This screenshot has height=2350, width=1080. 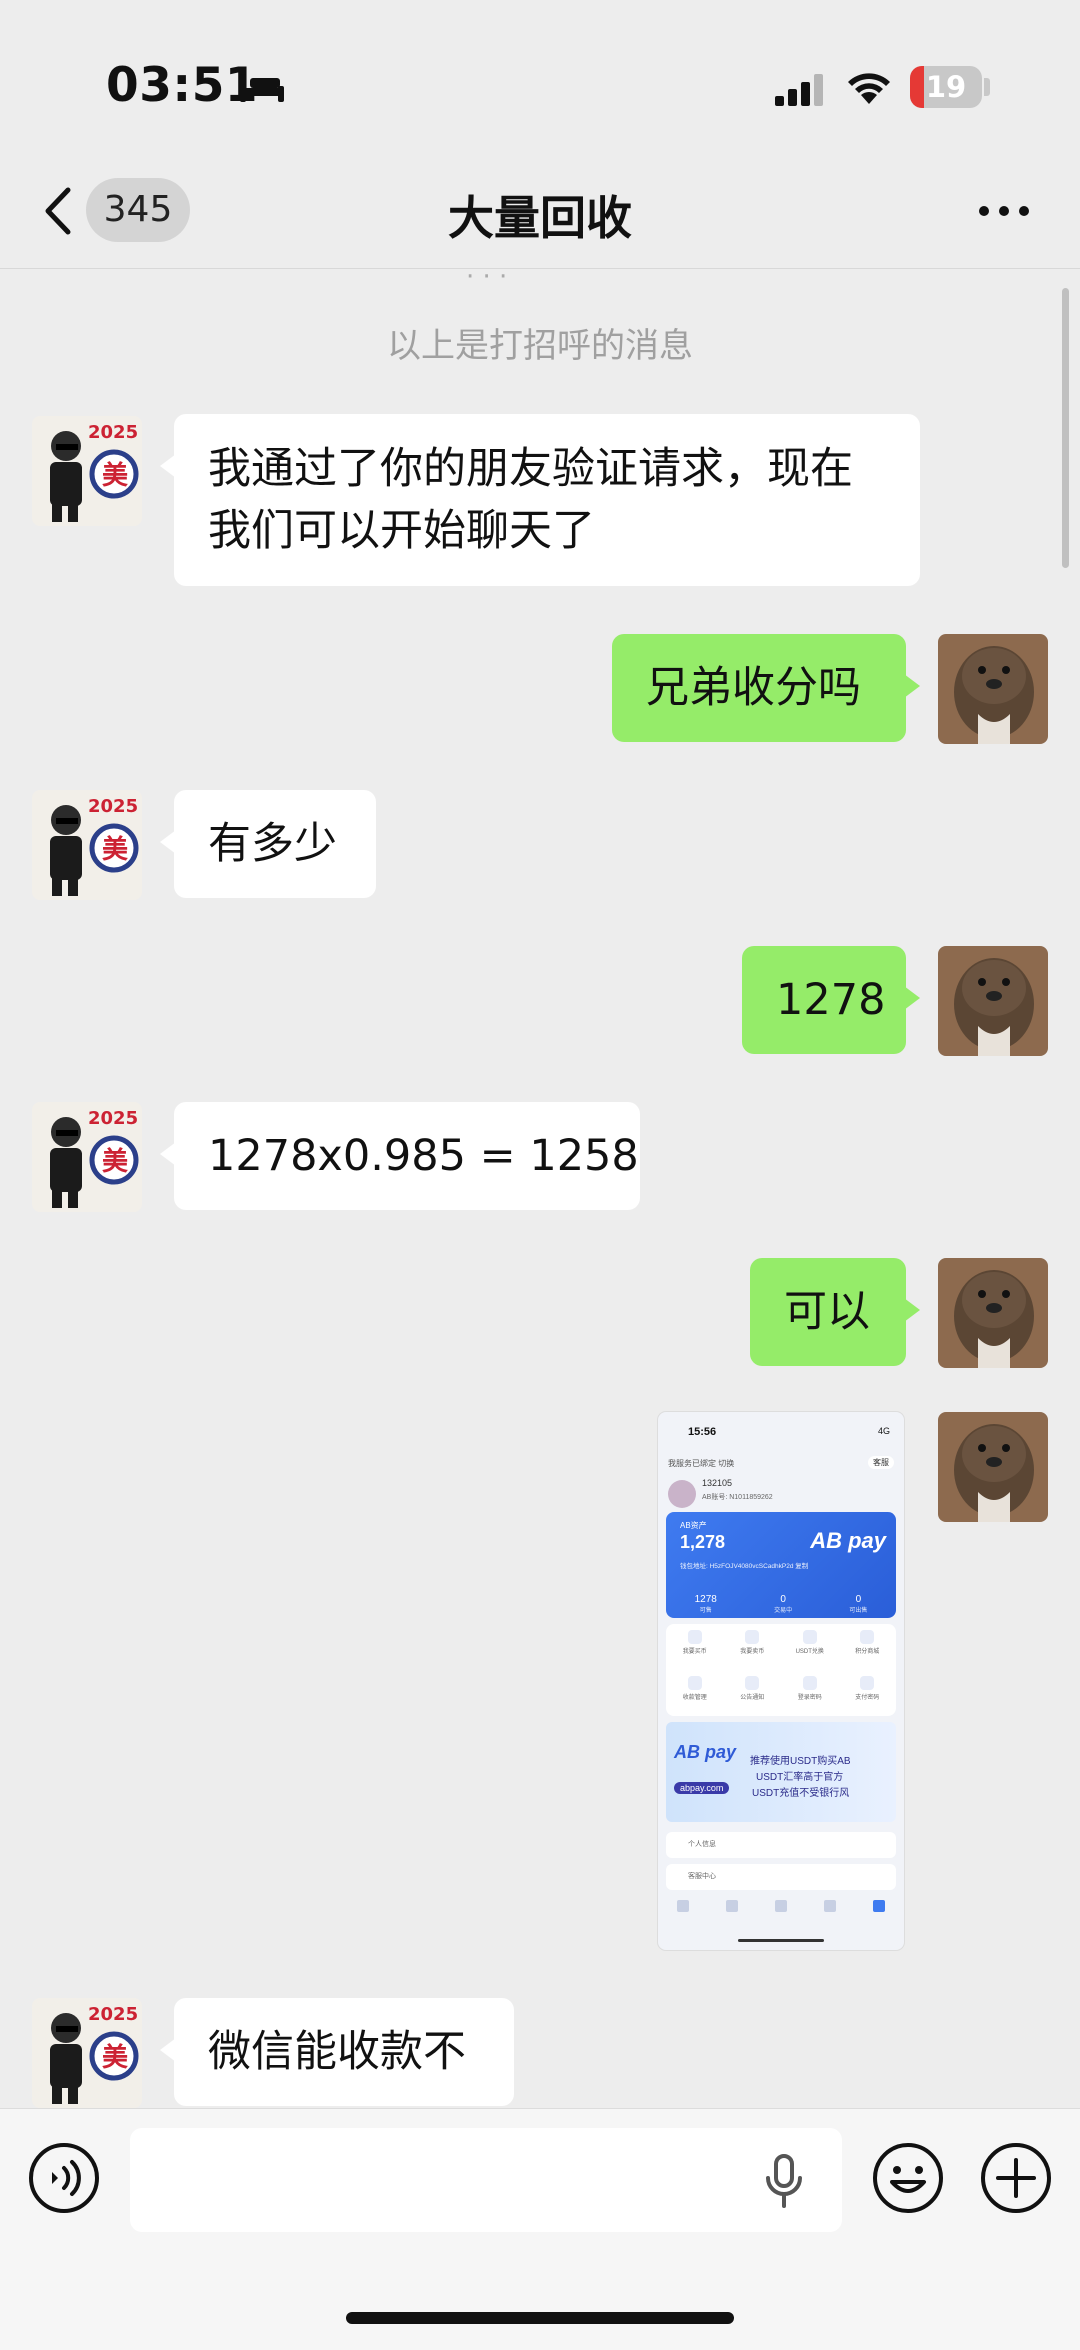 I want to click on message-bubble: 兄弟收分吗, so click(x=766, y=688).